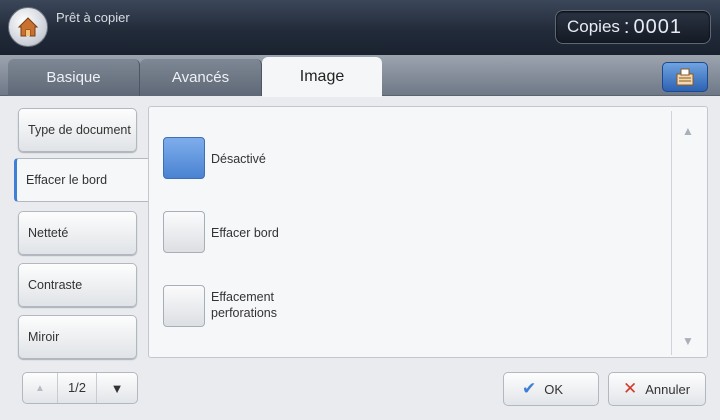 This screenshot has width=720, height=420. Describe the element at coordinates (201, 77) in the screenshot. I see `tab-avances: Avancés` at that location.